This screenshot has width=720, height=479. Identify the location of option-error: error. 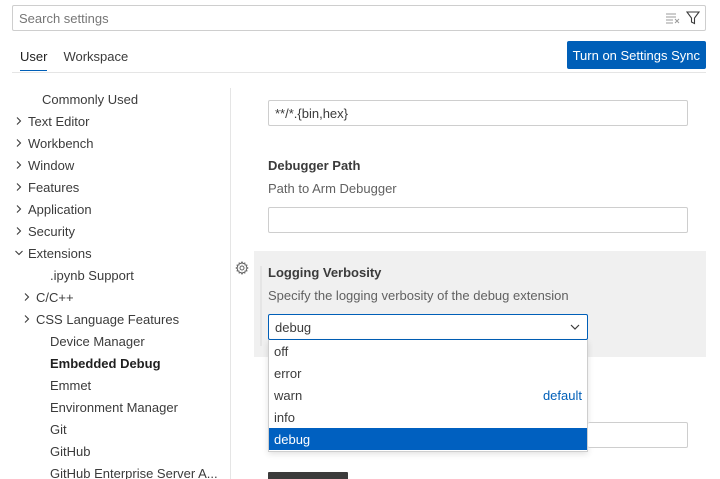
(428, 373).